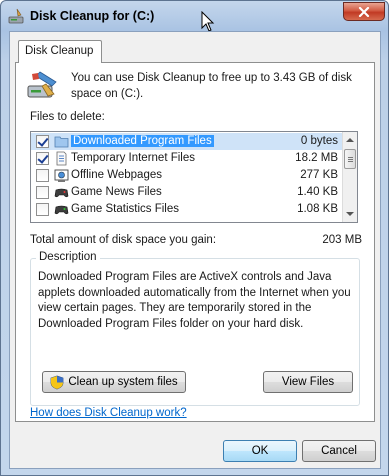 This screenshot has height=476, width=389. Describe the element at coordinates (57, 382) in the screenshot. I see `uac-shield-icon` at that location.